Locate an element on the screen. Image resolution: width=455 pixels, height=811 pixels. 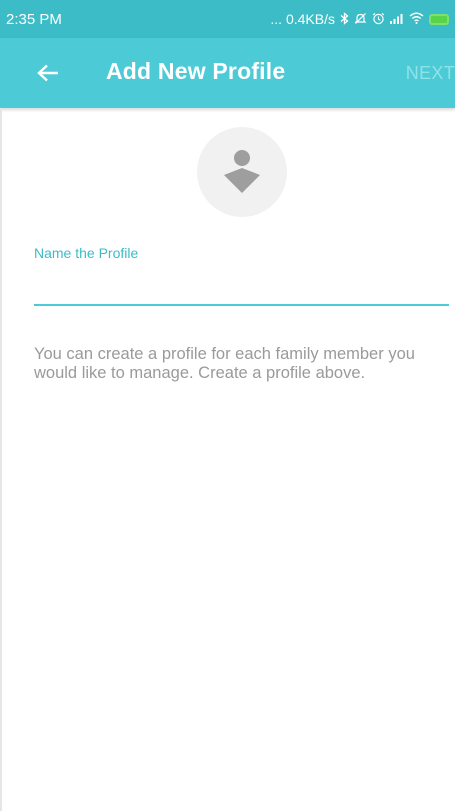
status-time: 2:35 PM is located at coordinates (34, 19).